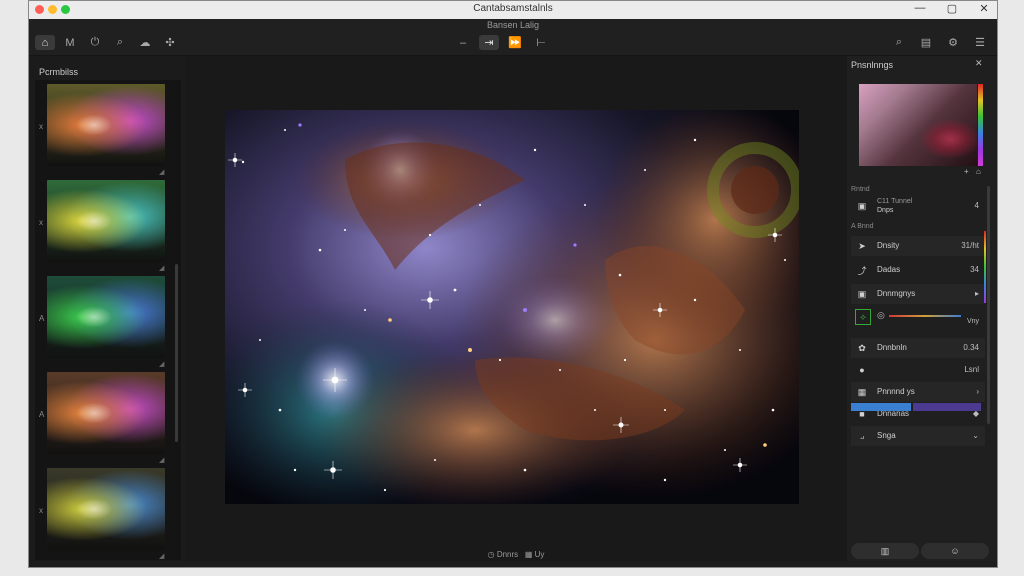 This screenshot has width=1024, height=576. Describe the element at coordinates (953, 42) in the screenshot. I see `settings-icon: ⚙` at that location.